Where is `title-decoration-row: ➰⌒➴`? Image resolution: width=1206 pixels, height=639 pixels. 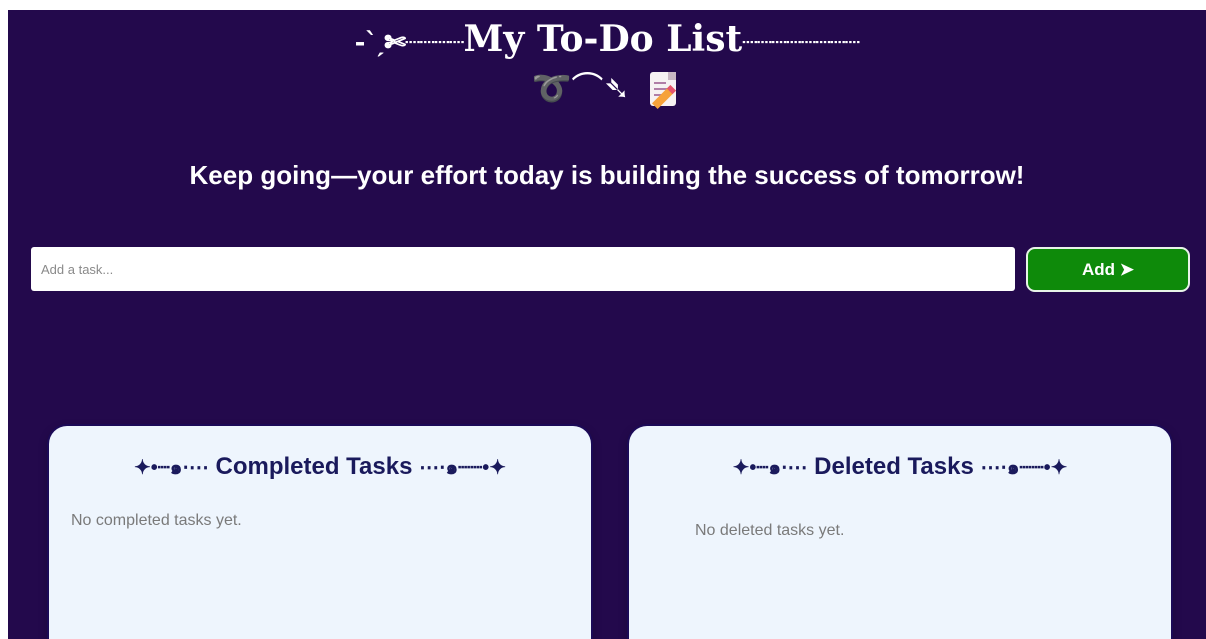
title-decoration-row: ➰⌒➴ is located at coordinates (607, 88).